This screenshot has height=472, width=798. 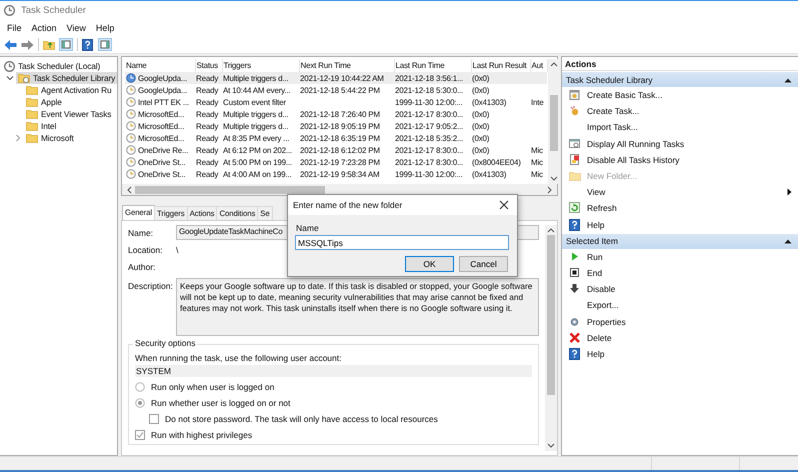 What do you see at coordinates (680, 192) in the screenshot?
I see `command-link: View` at bounding box center [680, 192].